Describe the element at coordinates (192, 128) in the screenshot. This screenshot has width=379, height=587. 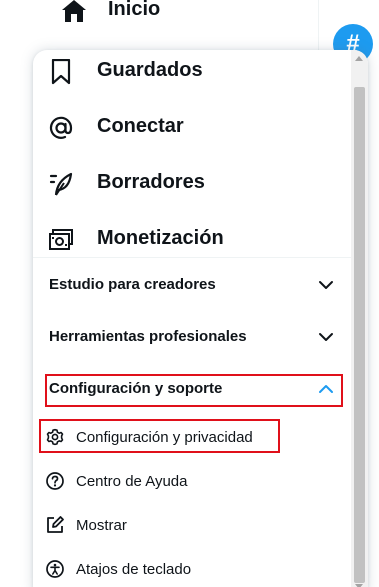
I see `menu-item-conectar: Conectar` at that location.